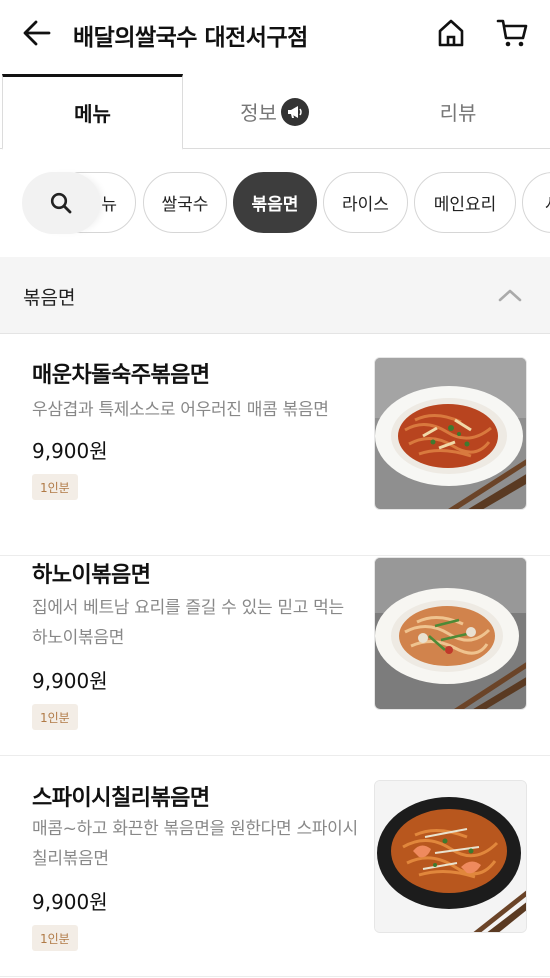 The height and width of the screenshot is (978, 550). Describe the element at coordinates (49, 298) in the screenshot. I see `section-title: 볶음면` at that location.